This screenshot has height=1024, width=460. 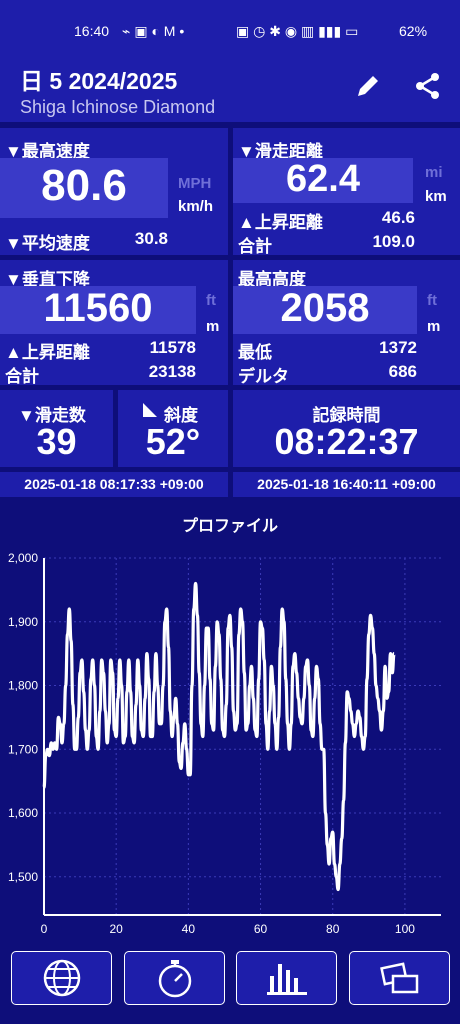 What do you see at coordinates (47, 241) in the screenshot?
I see `avg-speed-label: ▼平均速度` at bounding box center [47, 241].